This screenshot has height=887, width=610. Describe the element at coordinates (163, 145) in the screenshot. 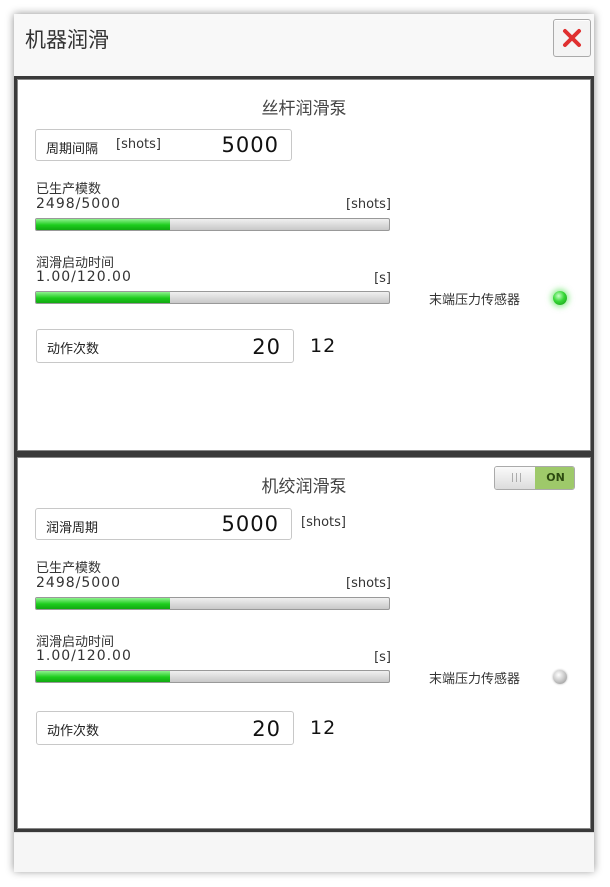

I see `interval-field: 周期间隔 [shots] 5000` at that location.